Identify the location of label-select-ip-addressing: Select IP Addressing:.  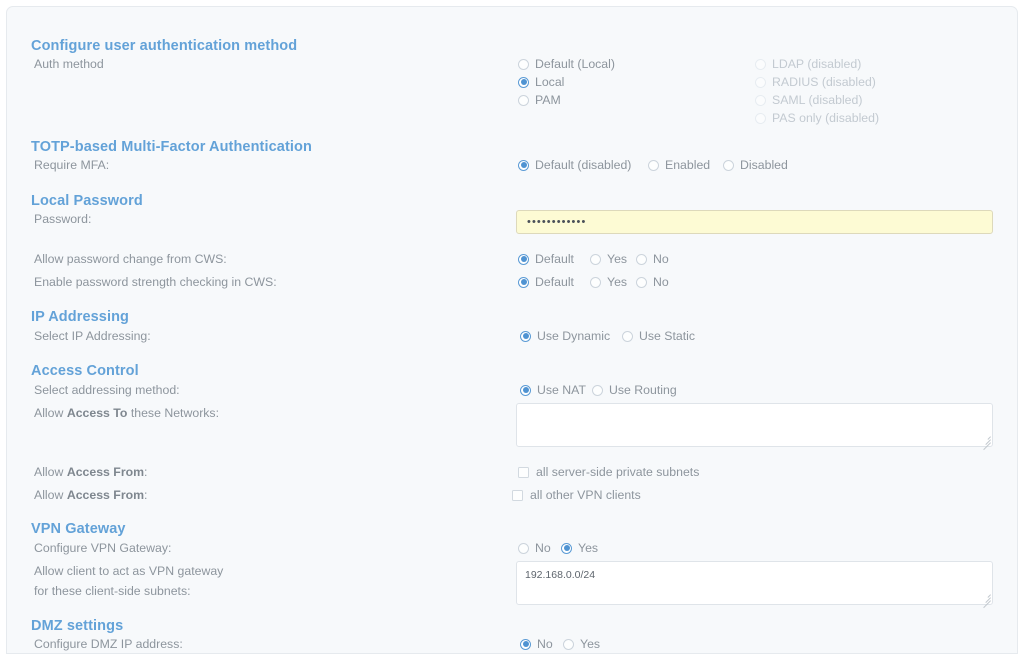
(92, 336).